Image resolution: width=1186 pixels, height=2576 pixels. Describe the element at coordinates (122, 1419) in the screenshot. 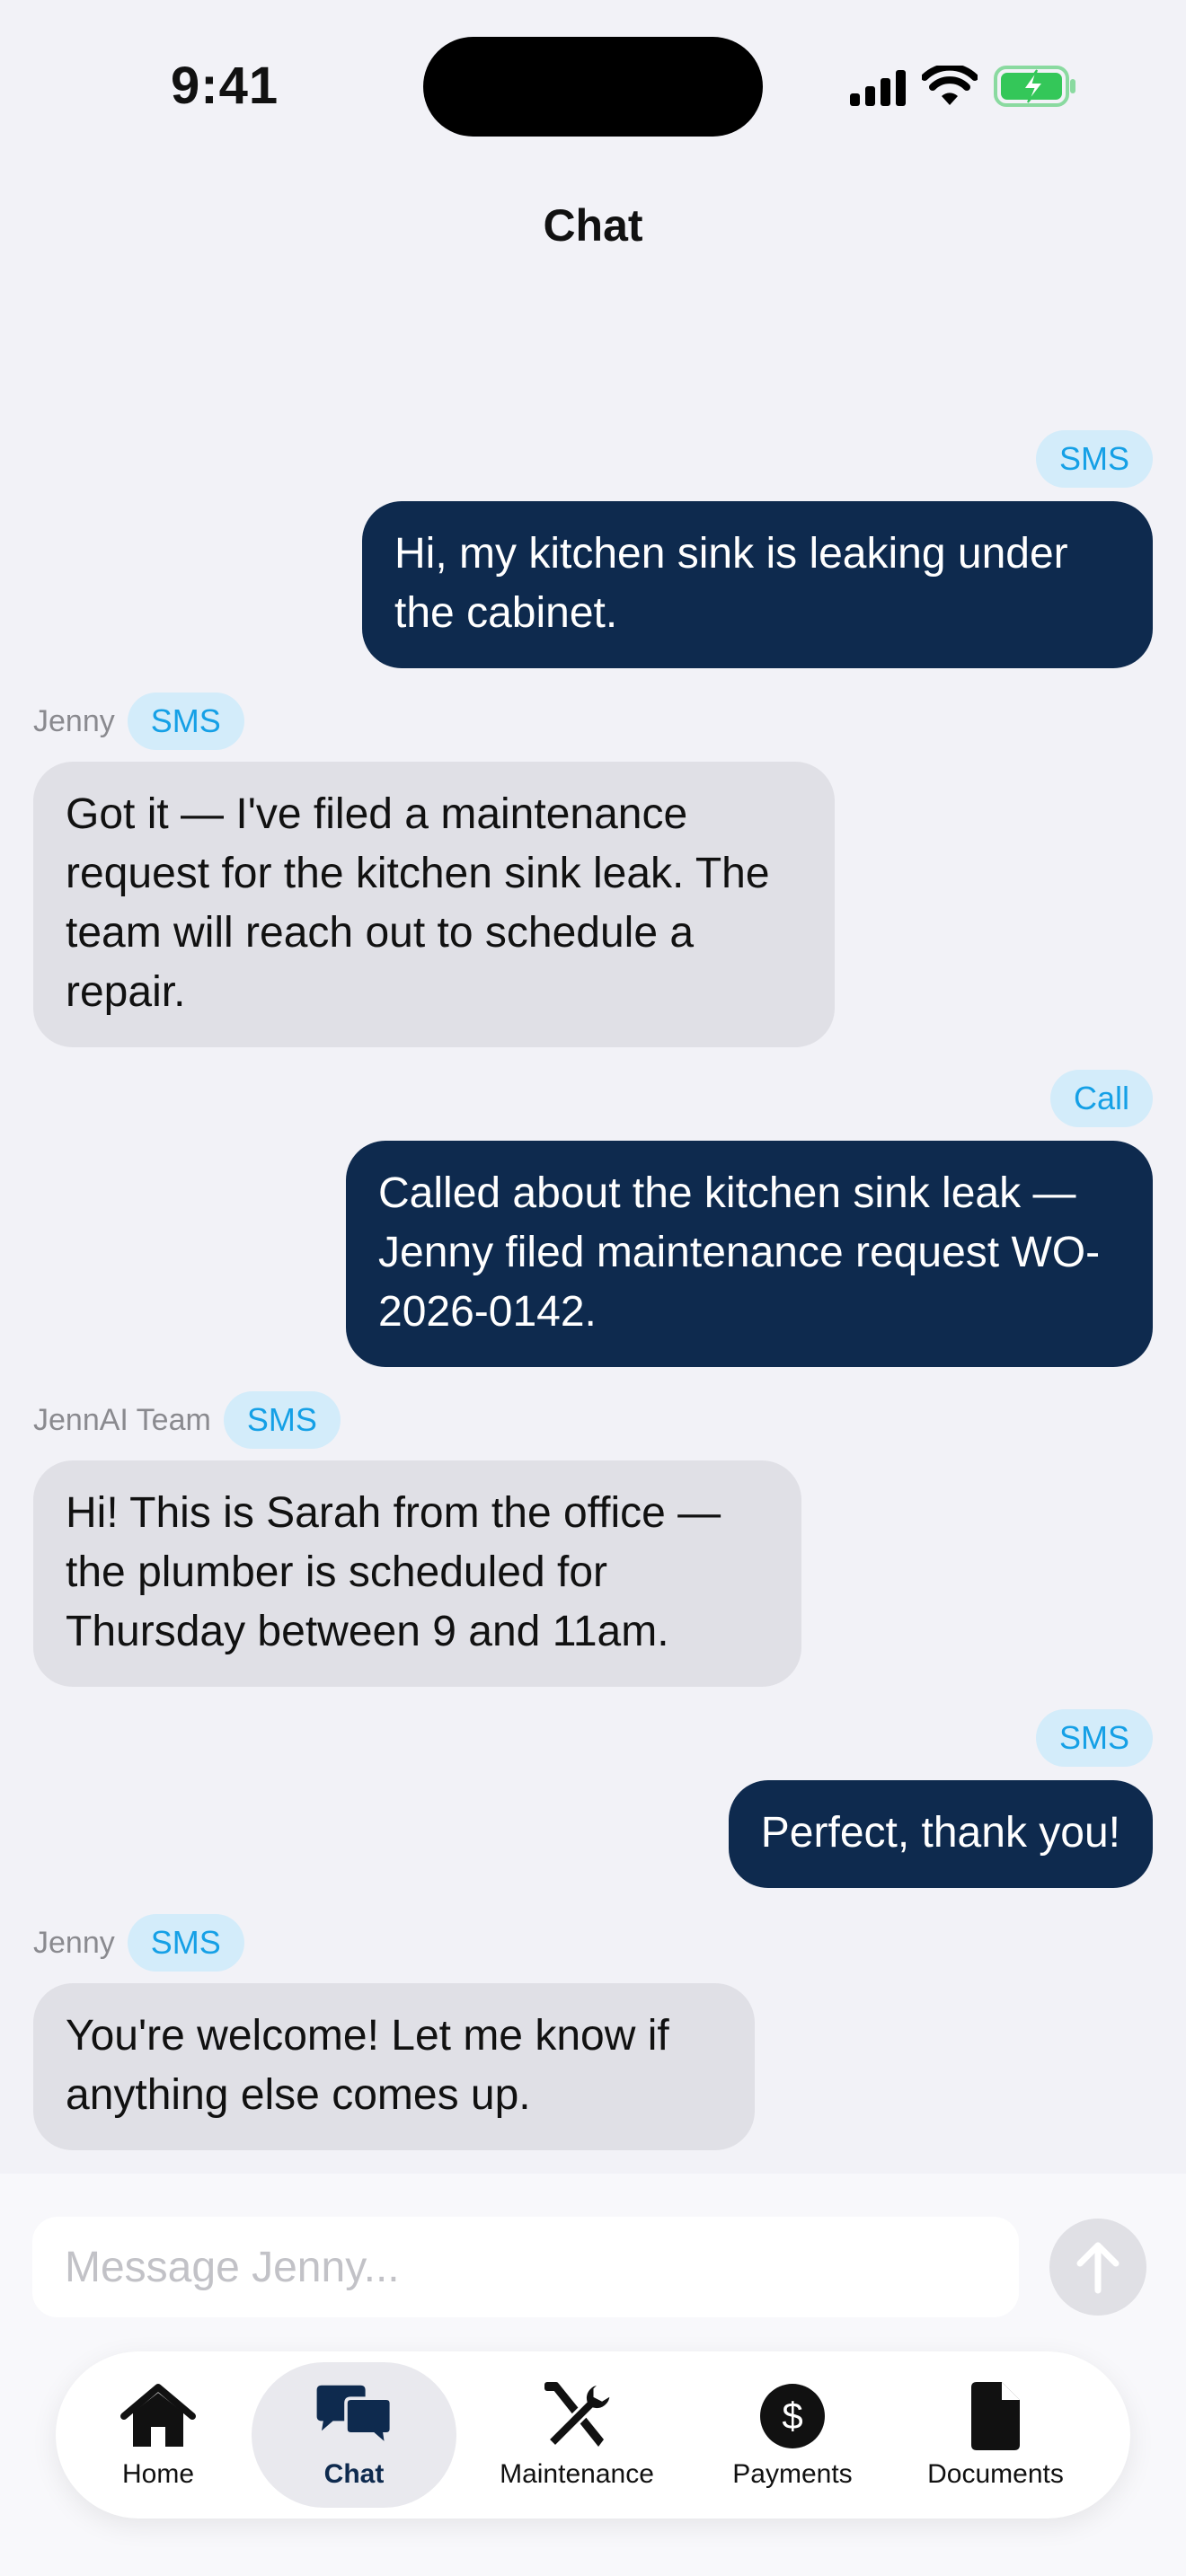

I see `sender-name: JennAI Team` at that location.